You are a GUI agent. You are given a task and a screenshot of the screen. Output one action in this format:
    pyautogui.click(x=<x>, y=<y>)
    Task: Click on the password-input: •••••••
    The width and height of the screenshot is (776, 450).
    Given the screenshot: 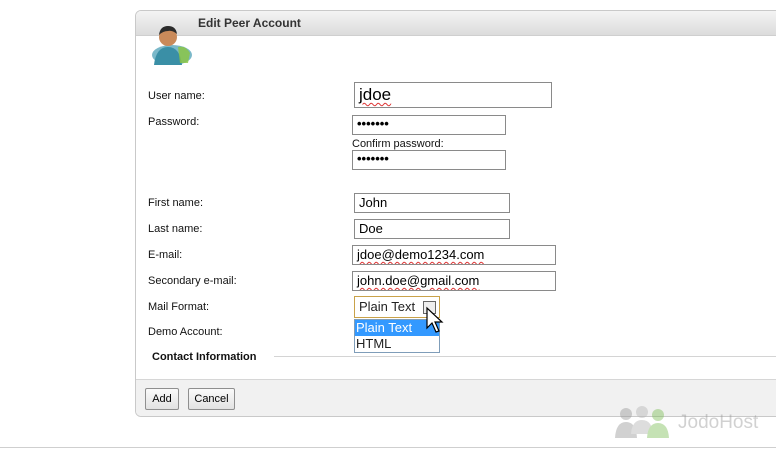 What is the action you would take?
    pyautogui.click(x=429, y=125)
    